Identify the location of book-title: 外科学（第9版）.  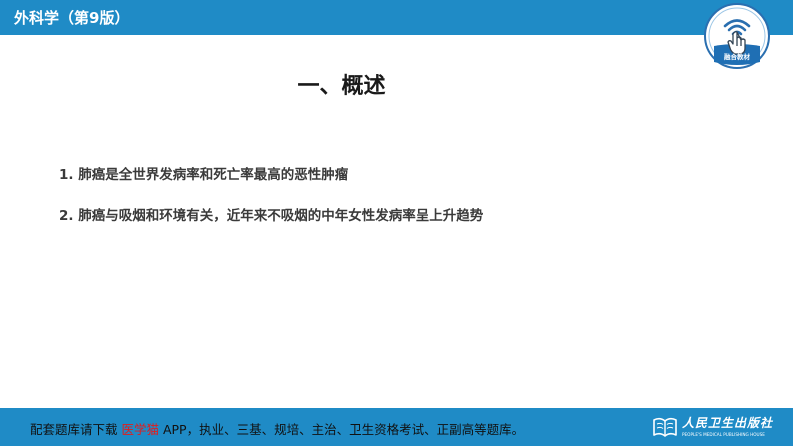
(72, 18).